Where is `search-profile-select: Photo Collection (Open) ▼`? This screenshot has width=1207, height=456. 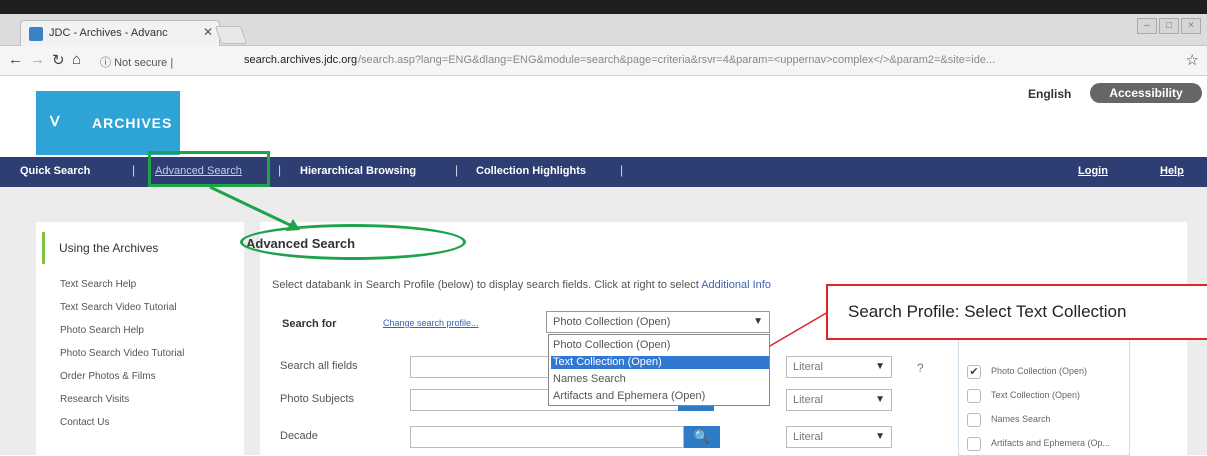
search-profile-select: Photo Collection (Open) ▼ is located at coordinates (658, 322).